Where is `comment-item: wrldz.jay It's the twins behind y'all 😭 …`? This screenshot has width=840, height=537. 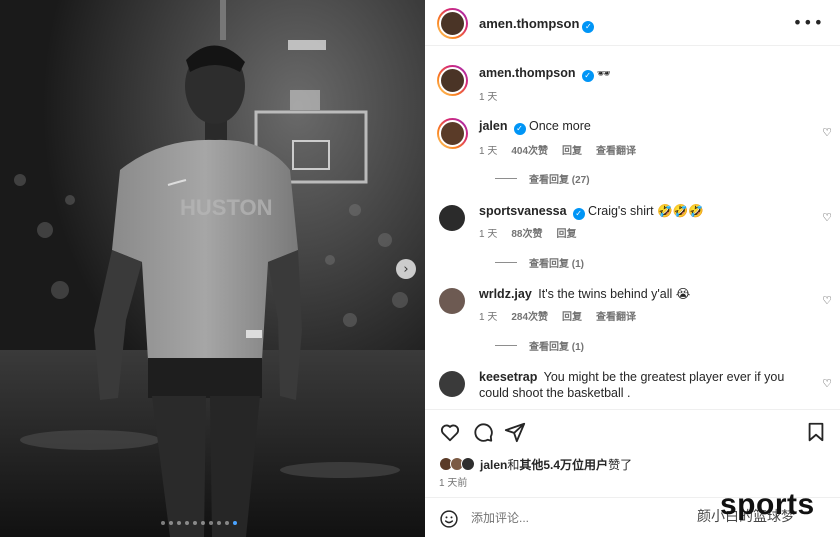
comment-item: wrldz.jay It's the twins behind y'all 😭 … is located at coordinates (636, 321).